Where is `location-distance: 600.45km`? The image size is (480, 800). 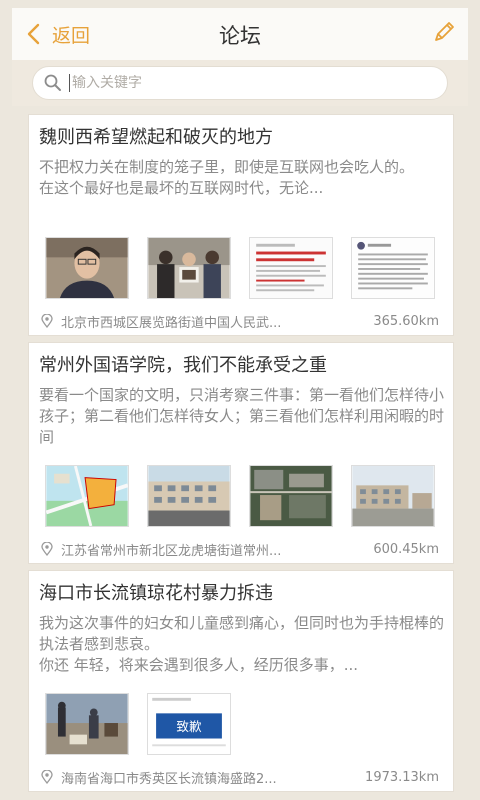 location-distance: 600.45km is located at coordinates (406, 549).